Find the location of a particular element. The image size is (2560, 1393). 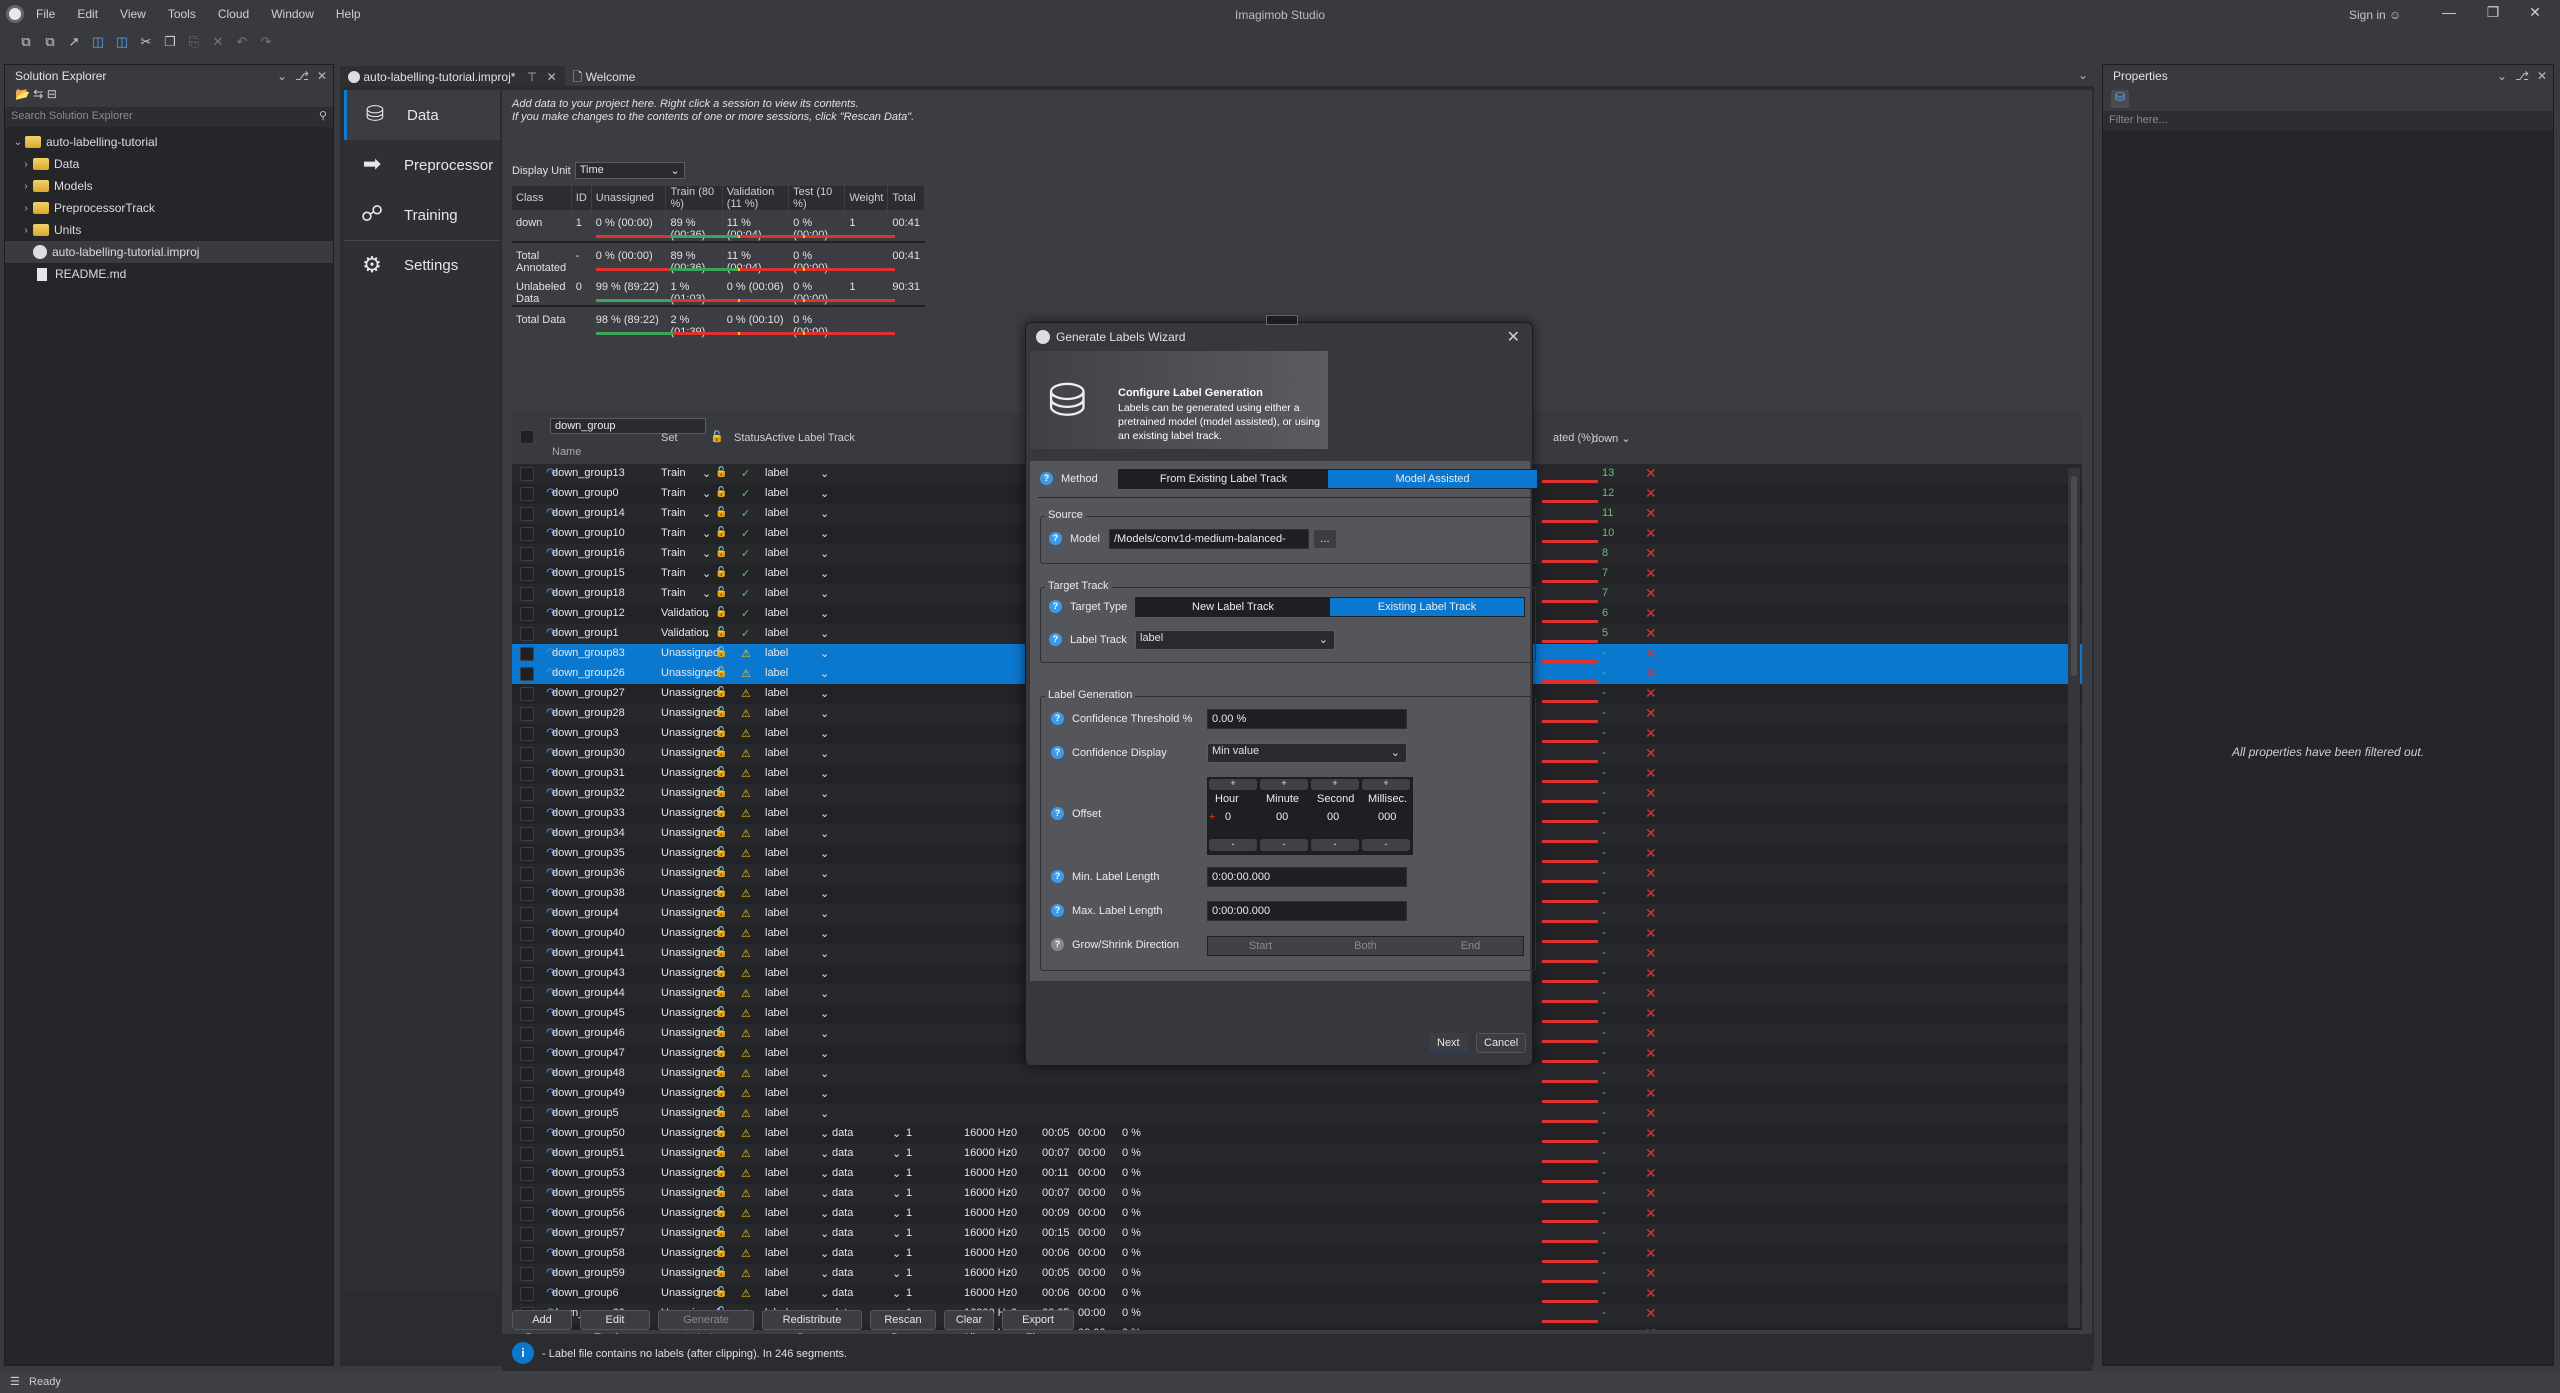

nav-settings: ⚙ Settings is located at coordinates (422, 265).